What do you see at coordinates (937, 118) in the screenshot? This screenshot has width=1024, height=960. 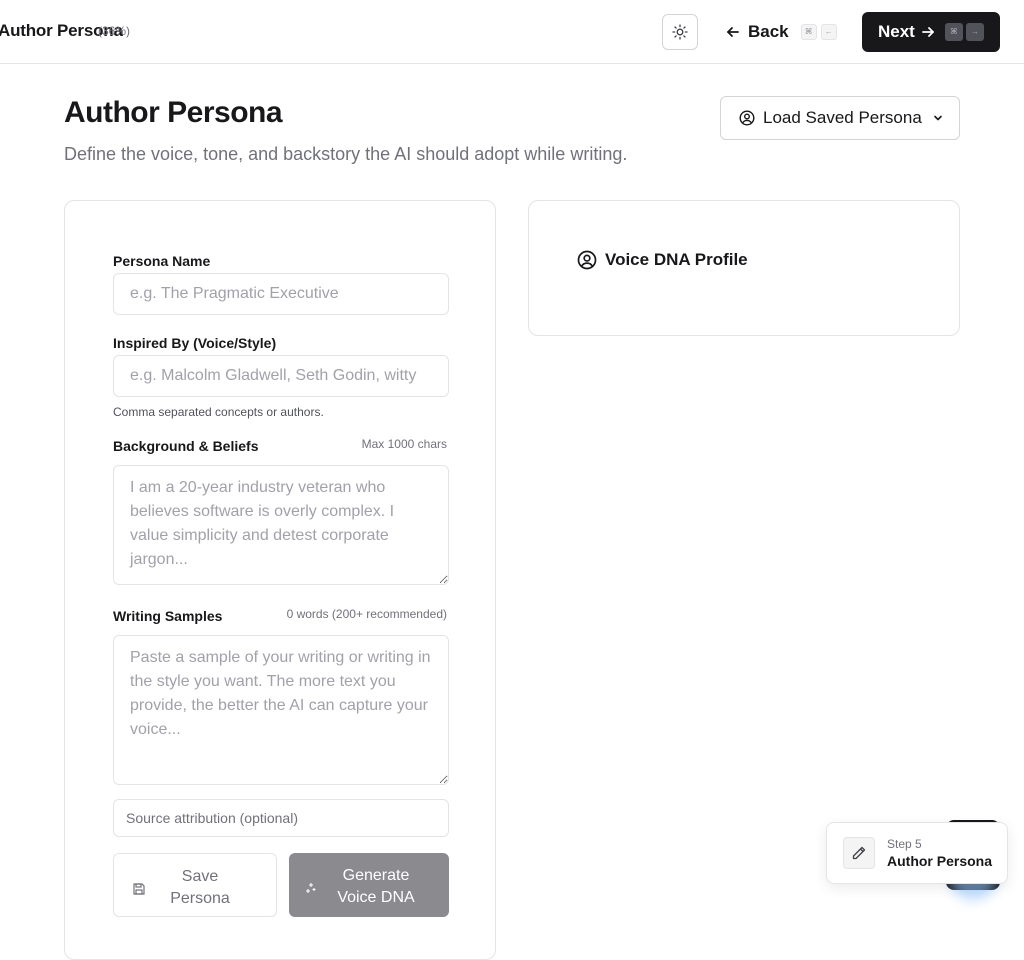 I see `chevron-down-icon` at bounding box center [937, 118].